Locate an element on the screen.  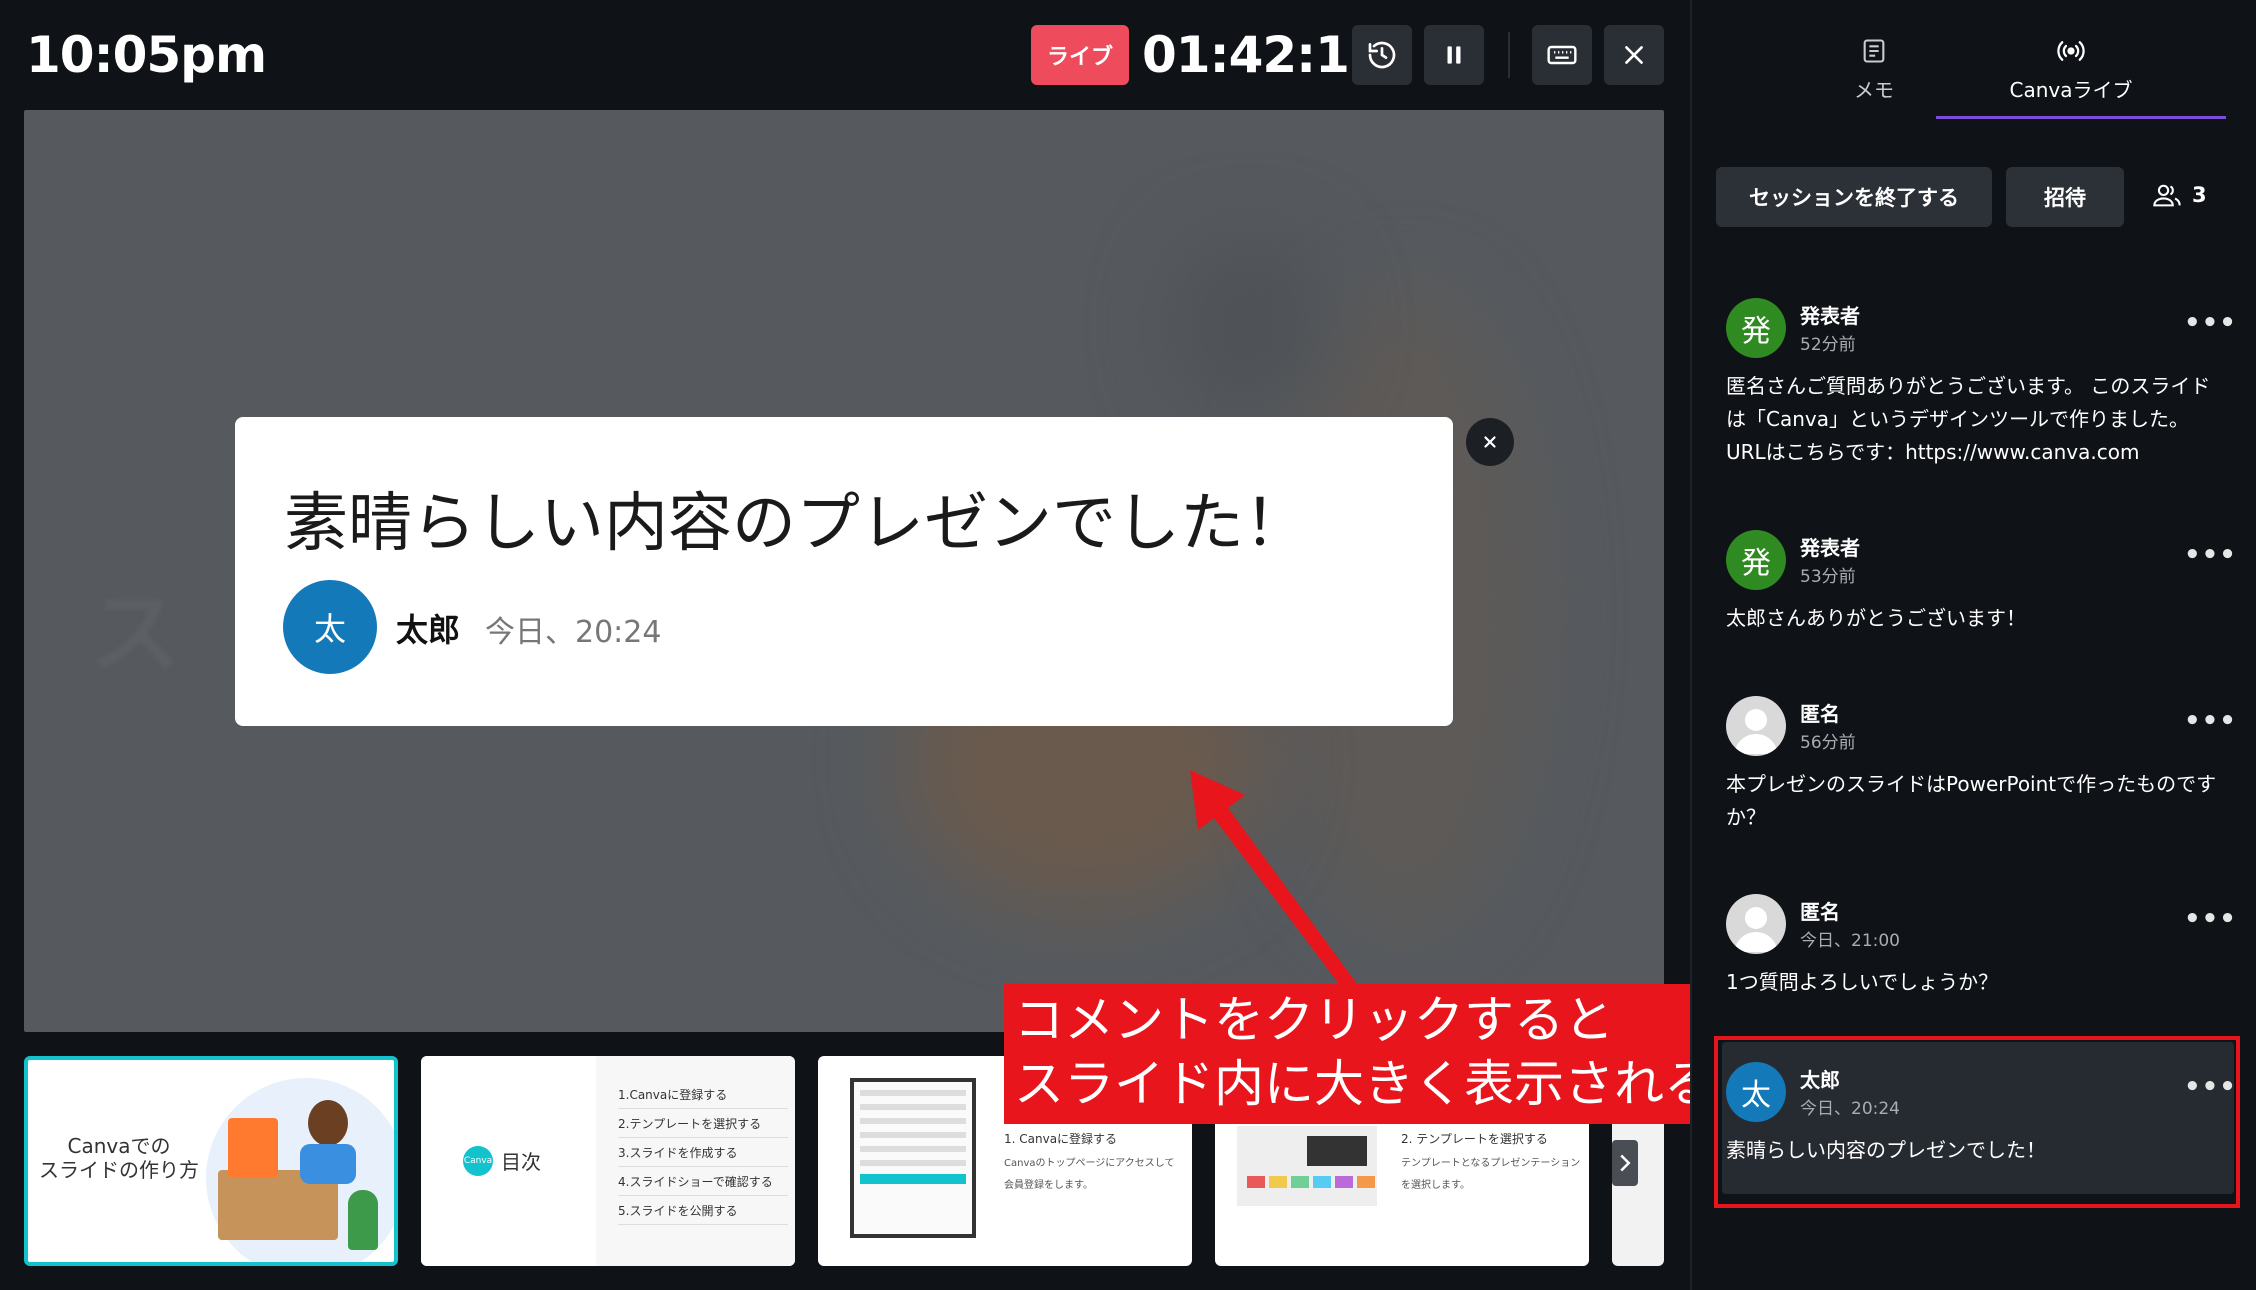
featured-comment-author: 太郎 is located at coordinates (428, 630).